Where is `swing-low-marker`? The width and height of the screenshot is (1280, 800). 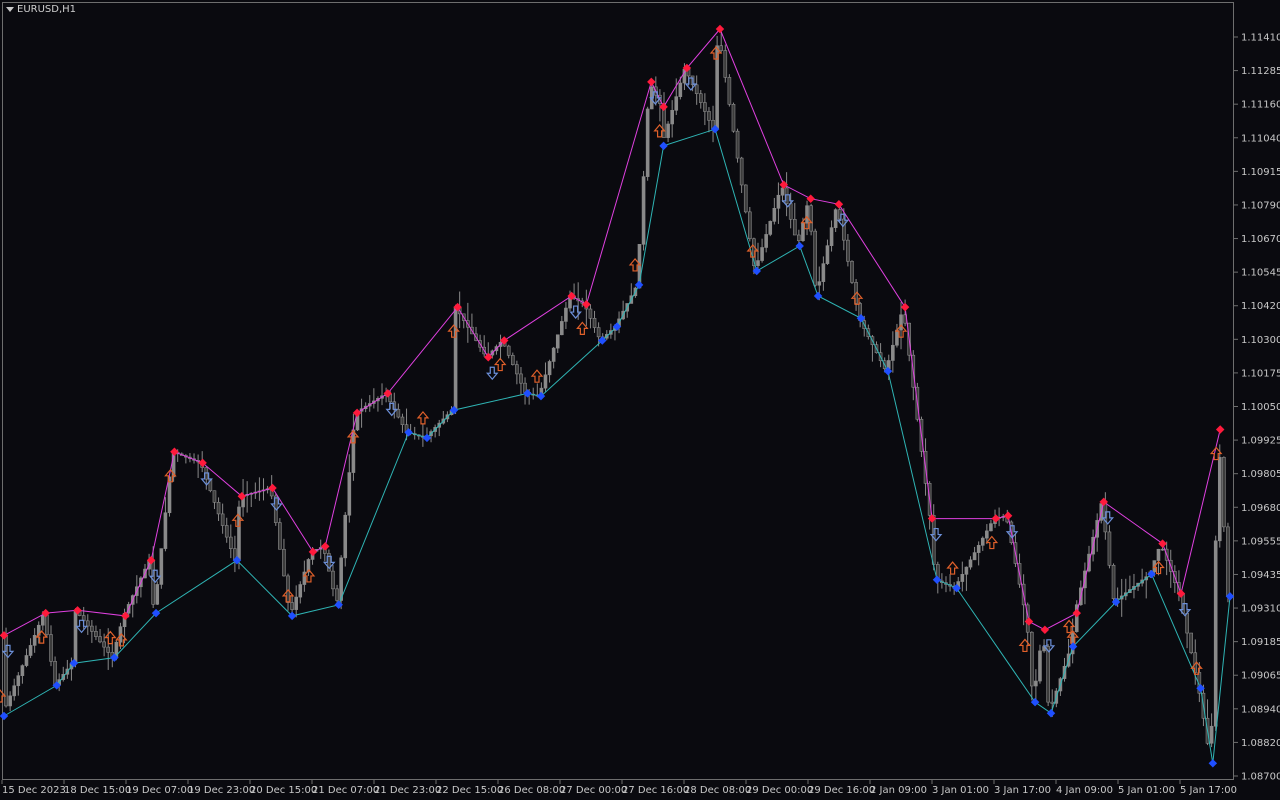 swing-low-marker is located at coordinates (937, 579).